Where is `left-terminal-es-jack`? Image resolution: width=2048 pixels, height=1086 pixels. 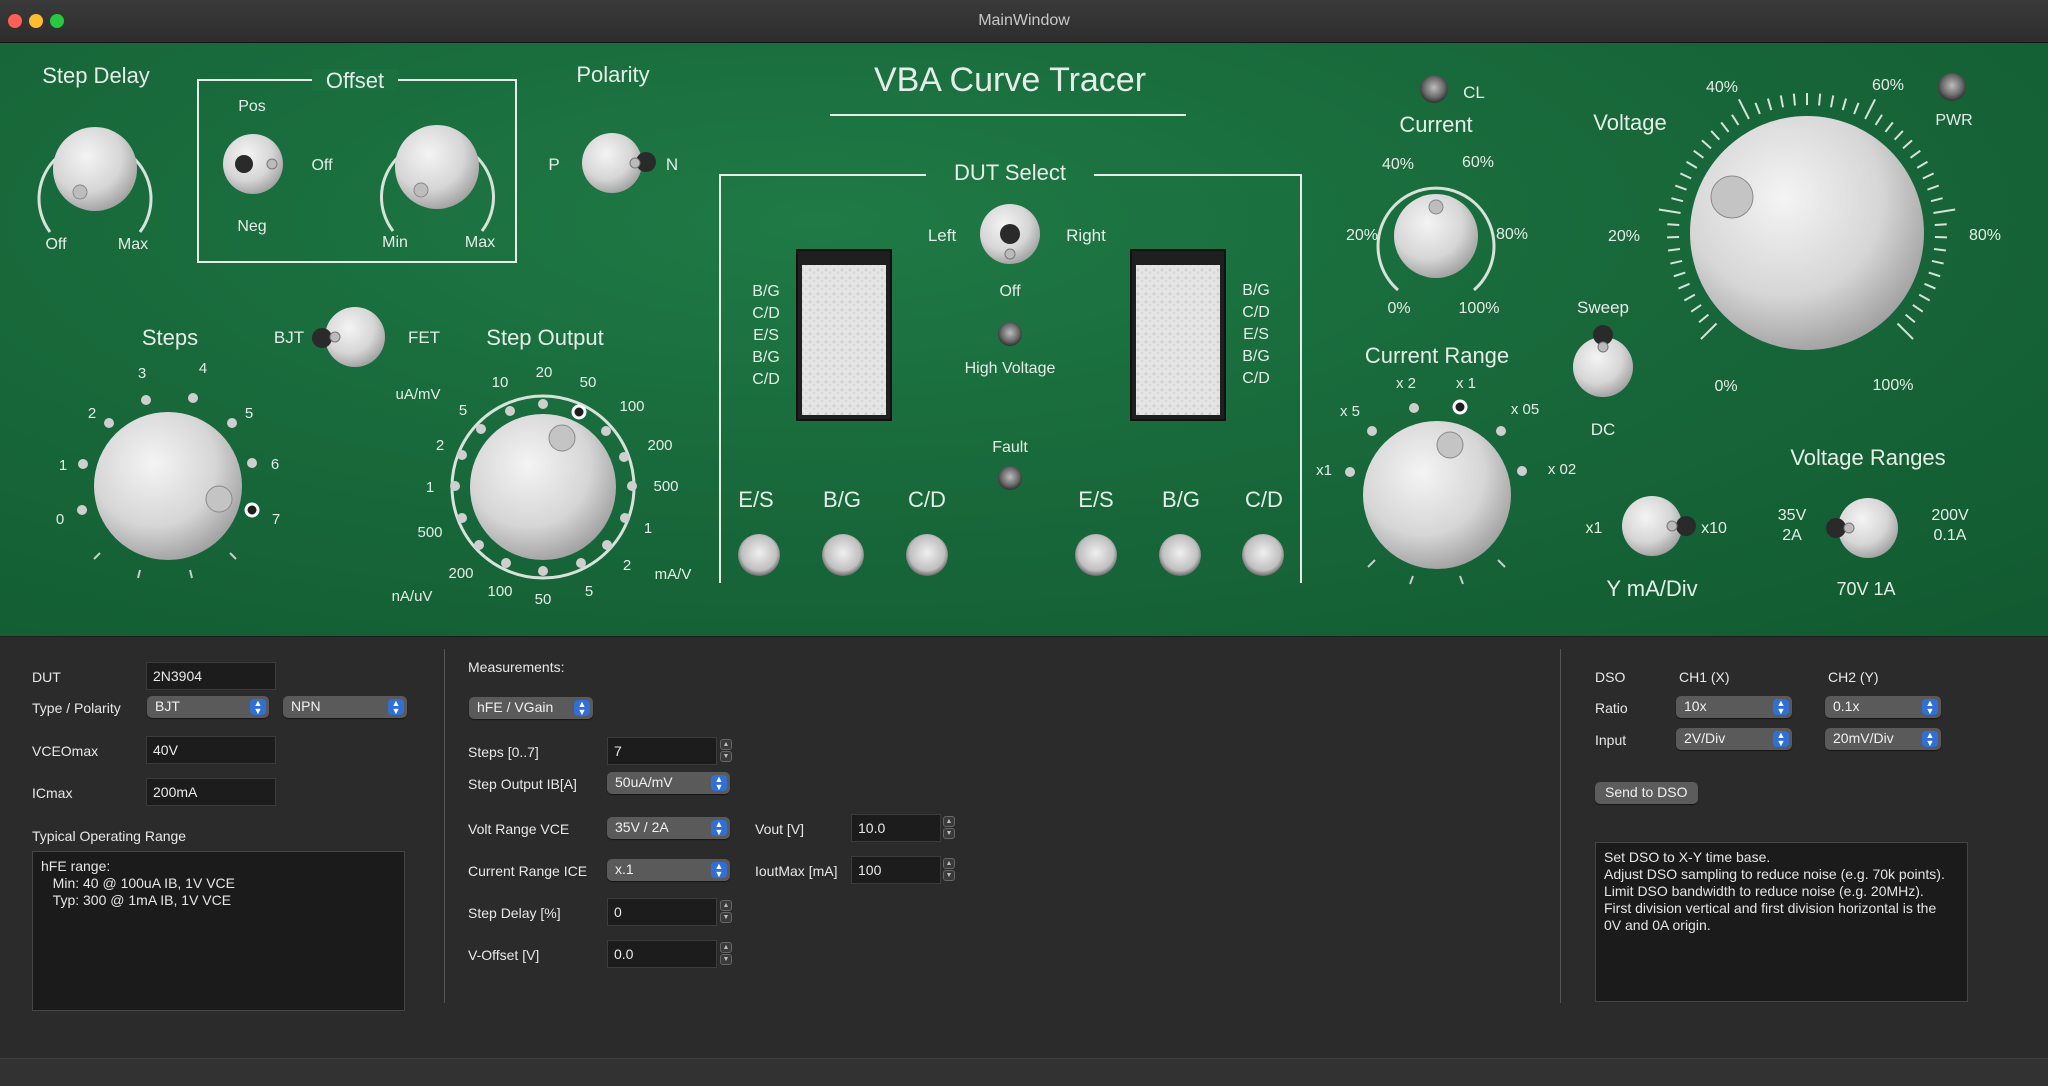
left-terminal-es-jack is located at coordinates (759, 555).